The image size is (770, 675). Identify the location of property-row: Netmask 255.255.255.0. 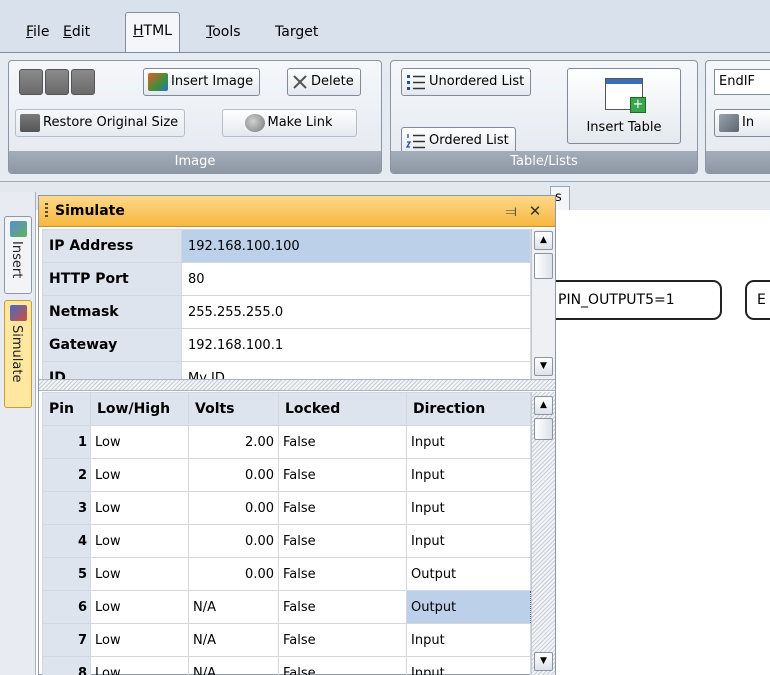
(286, 312).